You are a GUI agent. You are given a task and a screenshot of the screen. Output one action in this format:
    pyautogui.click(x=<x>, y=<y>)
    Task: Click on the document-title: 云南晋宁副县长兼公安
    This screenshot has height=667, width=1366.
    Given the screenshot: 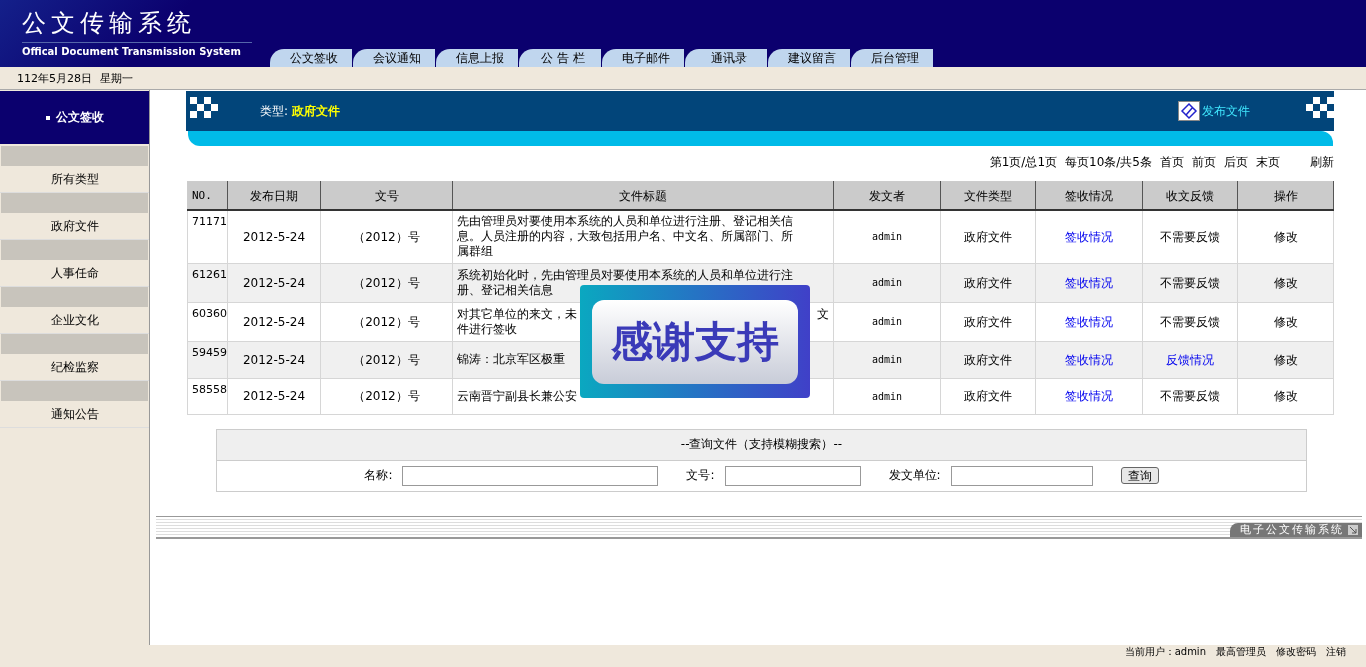 What is the action you would take?
    pyautogui.click(x=517, y=396)
    